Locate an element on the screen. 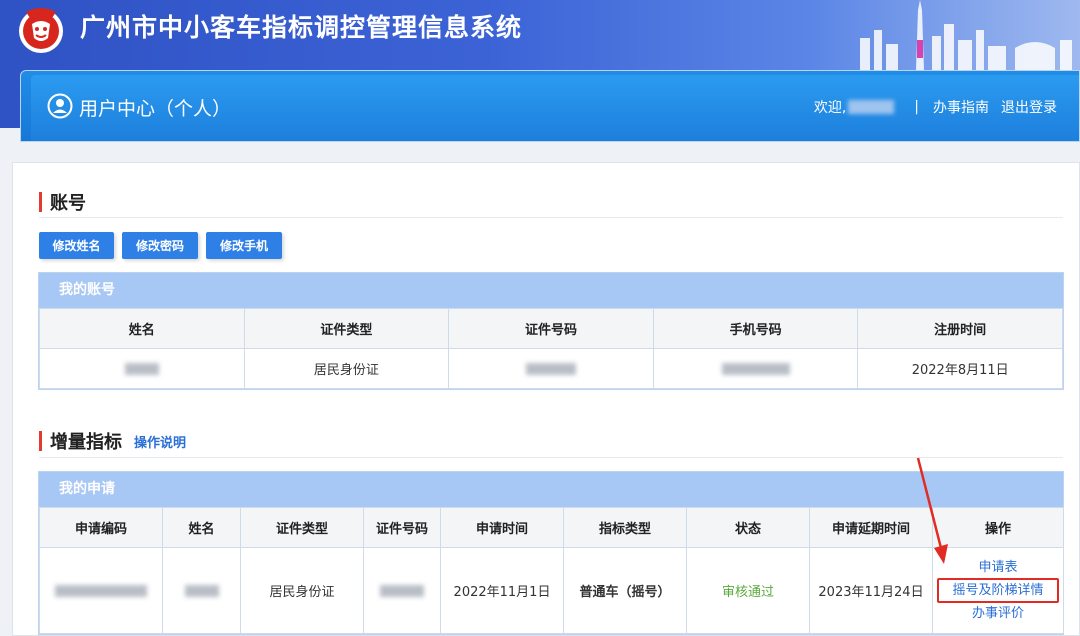 This screenshot has height=636, width=1080. guangzhou-logo-icon is located at coordinates (41, 30).